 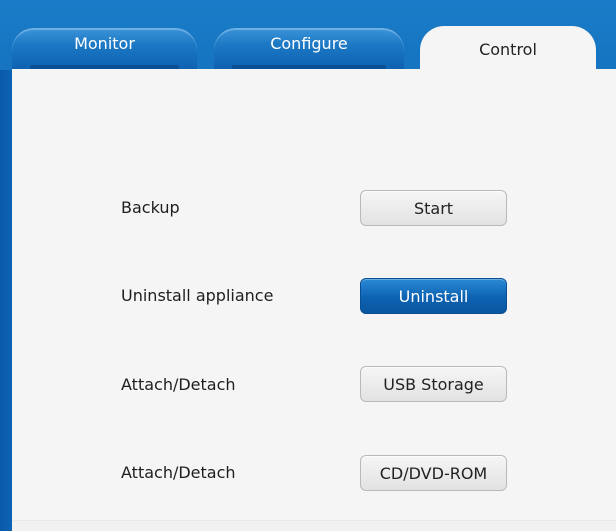 I want to click on tab-configure: Configure, so click(x=309, y=48).